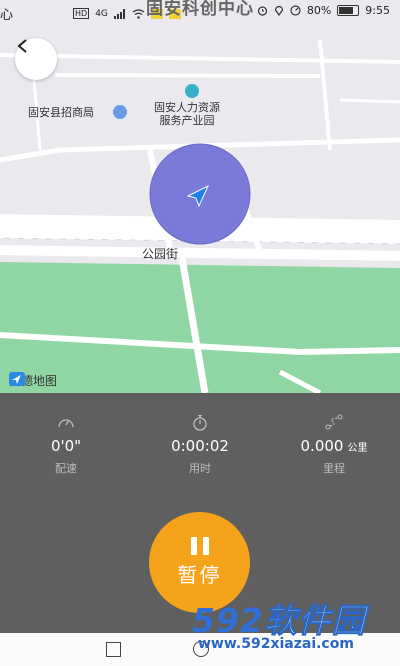 The image size is (400, 666). I want to click on pace-label: 配速, so click(66, 468).